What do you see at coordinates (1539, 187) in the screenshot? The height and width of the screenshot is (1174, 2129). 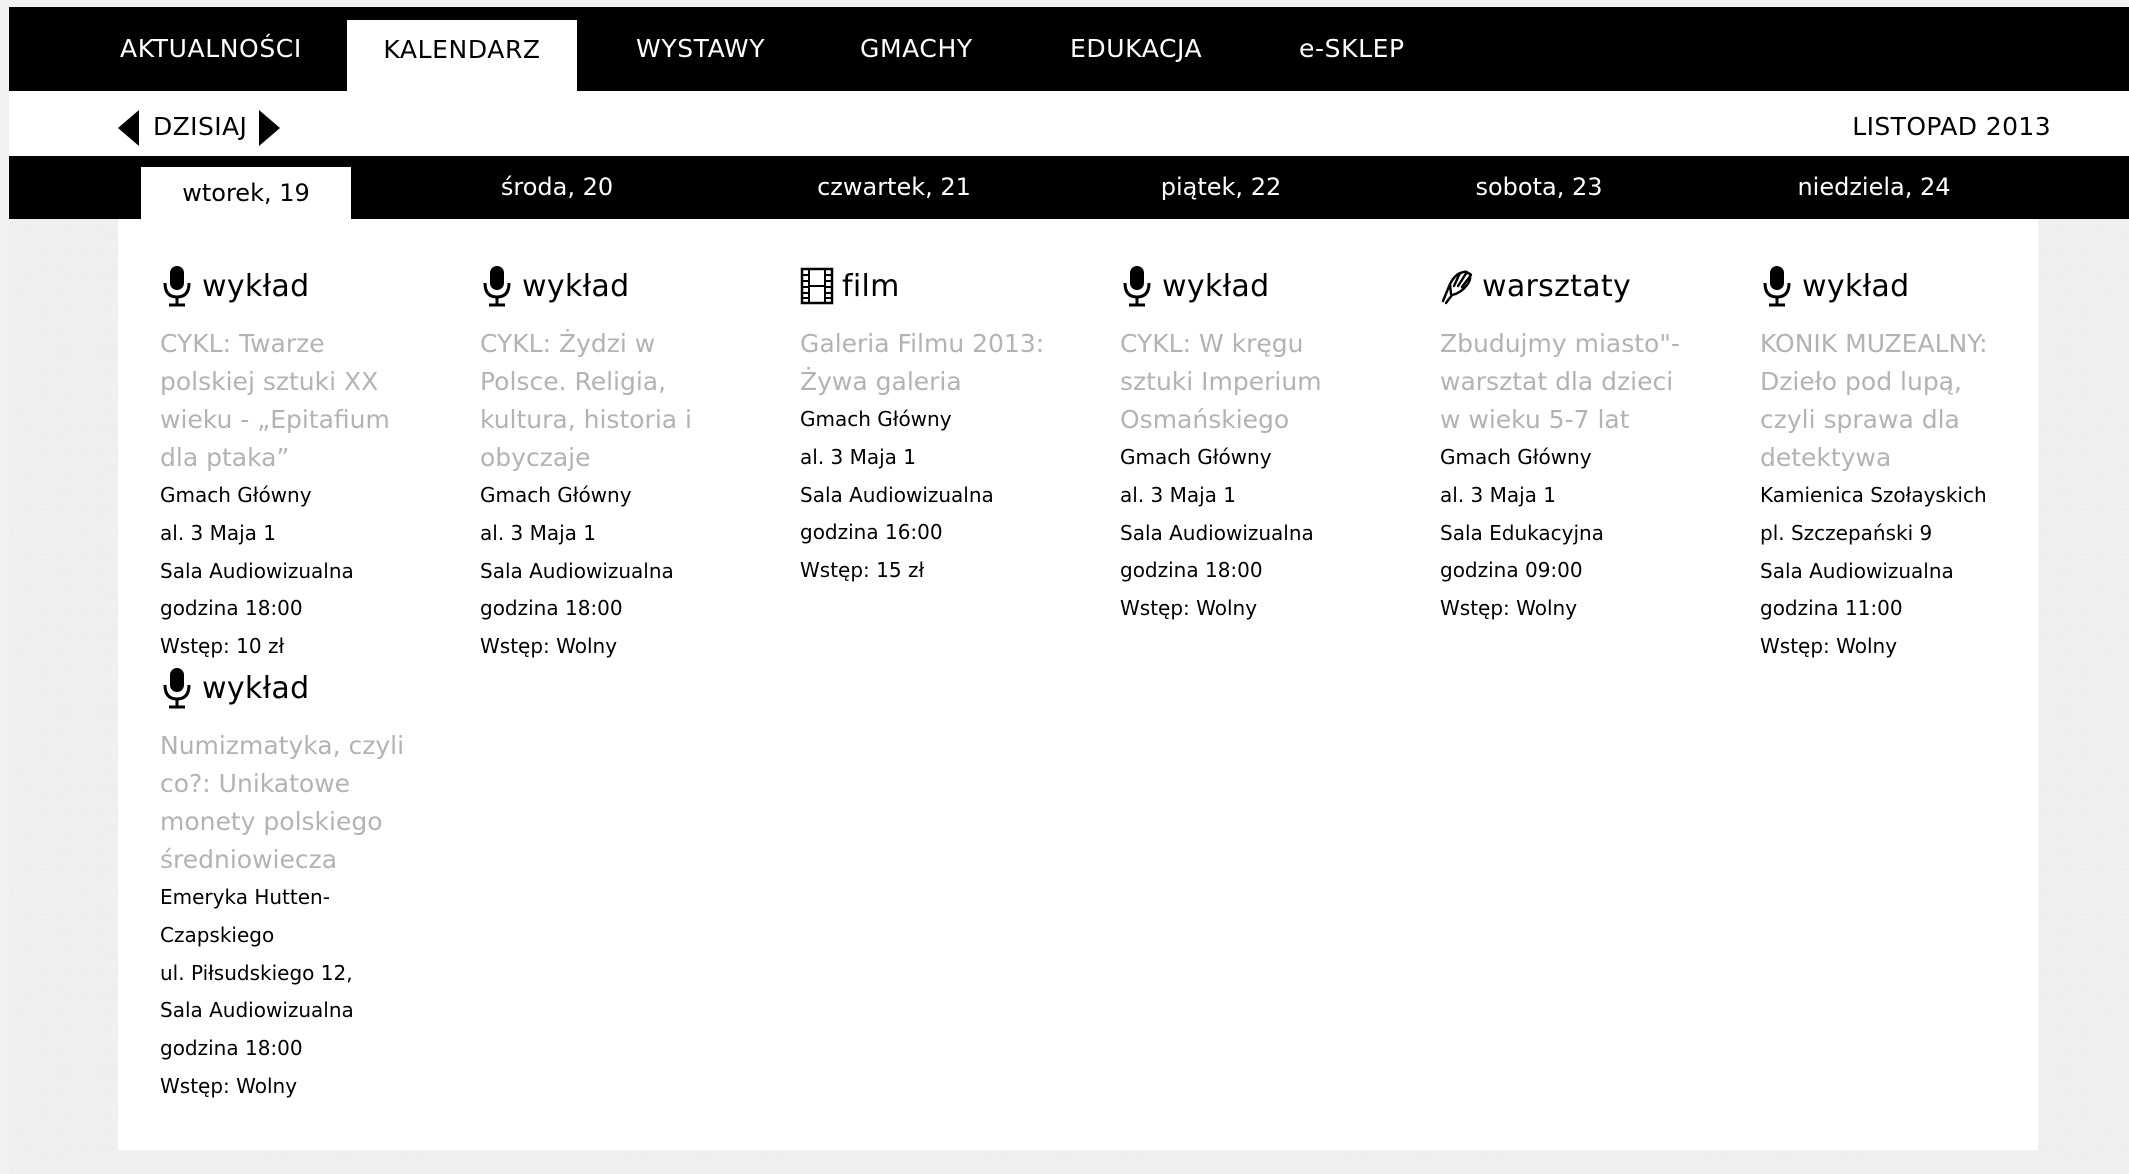 I see `day-tab-sobota: sobota, 23` at bounding box center [1539, 187].